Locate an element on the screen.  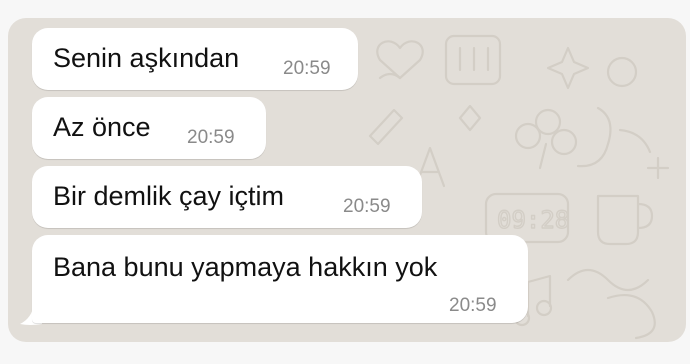
message-text: Az önce is located at coordinates (102, 127).